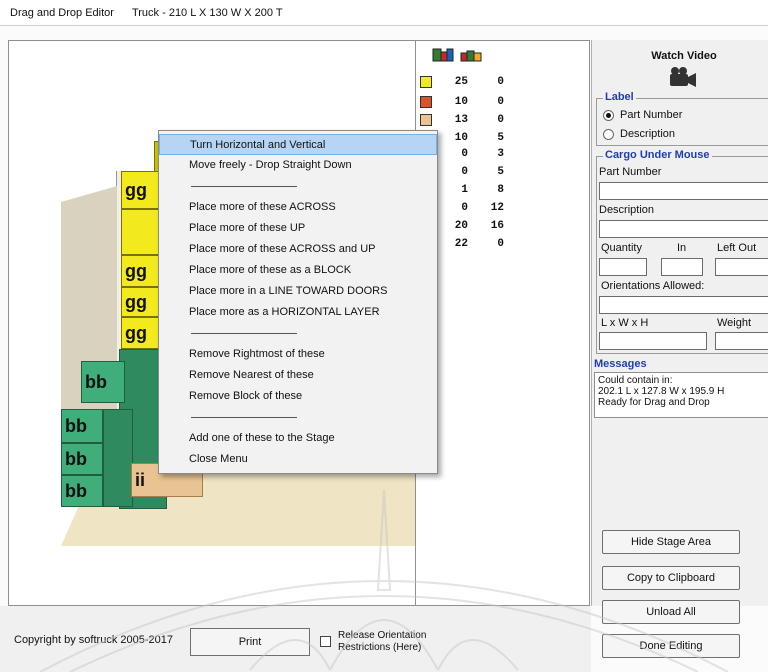  Describe the element at coordinates (62, 12) in the screenshot. I see `window-title: Drag and Drop Editor` at that location.